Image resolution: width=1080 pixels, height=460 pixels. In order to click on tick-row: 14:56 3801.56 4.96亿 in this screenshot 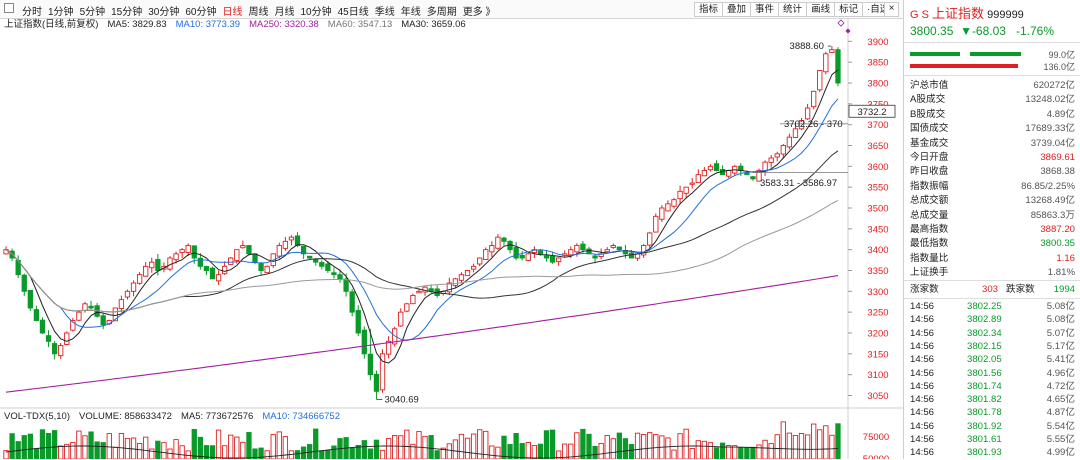, I will do `click(992, 373)`.